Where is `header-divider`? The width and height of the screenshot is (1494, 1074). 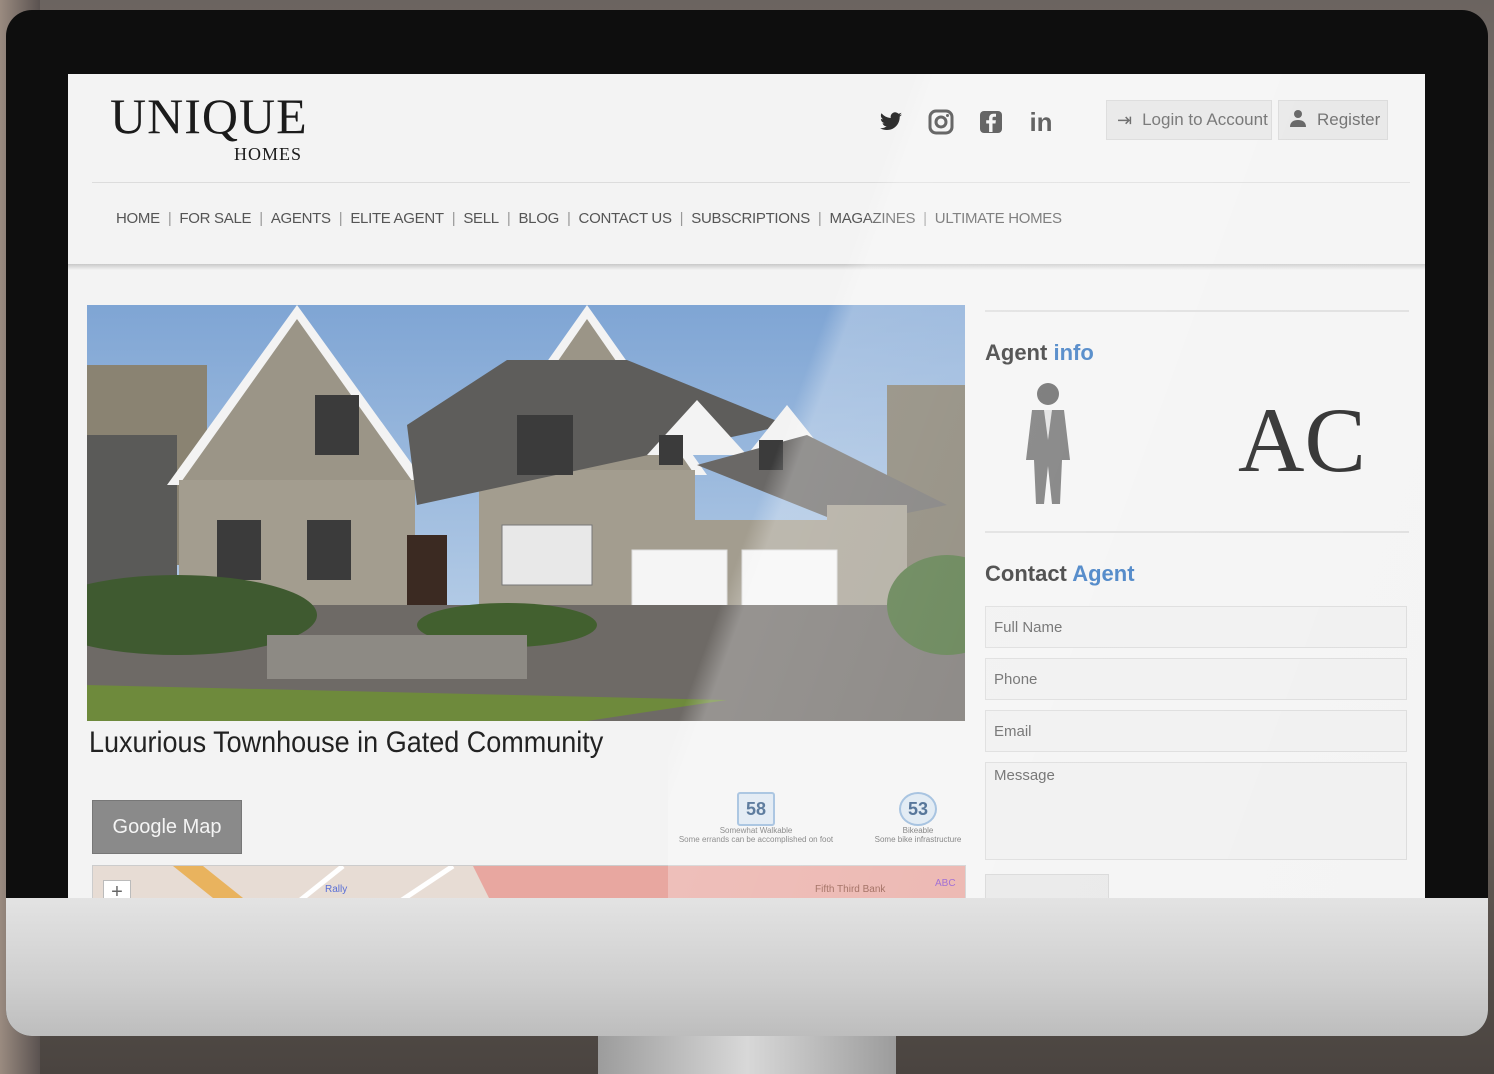
header-divider is located at coordinates (751, 182).